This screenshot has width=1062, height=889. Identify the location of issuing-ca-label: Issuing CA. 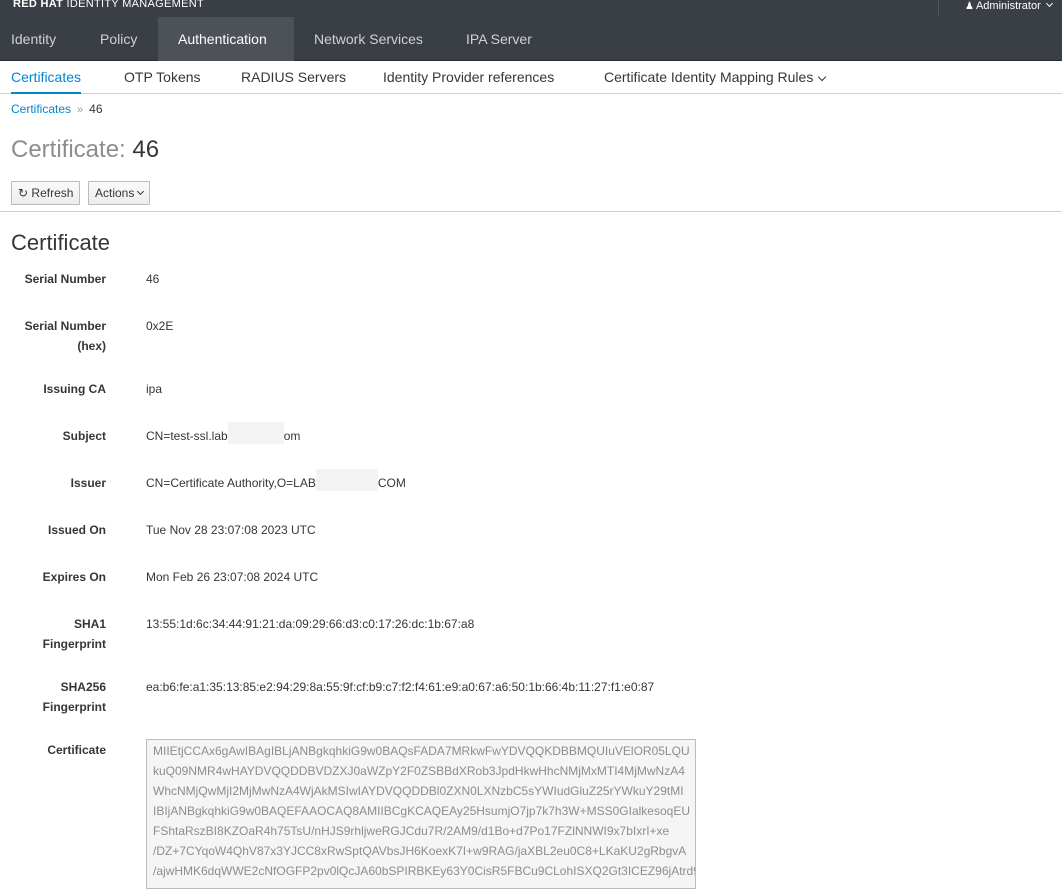
(74, 389).